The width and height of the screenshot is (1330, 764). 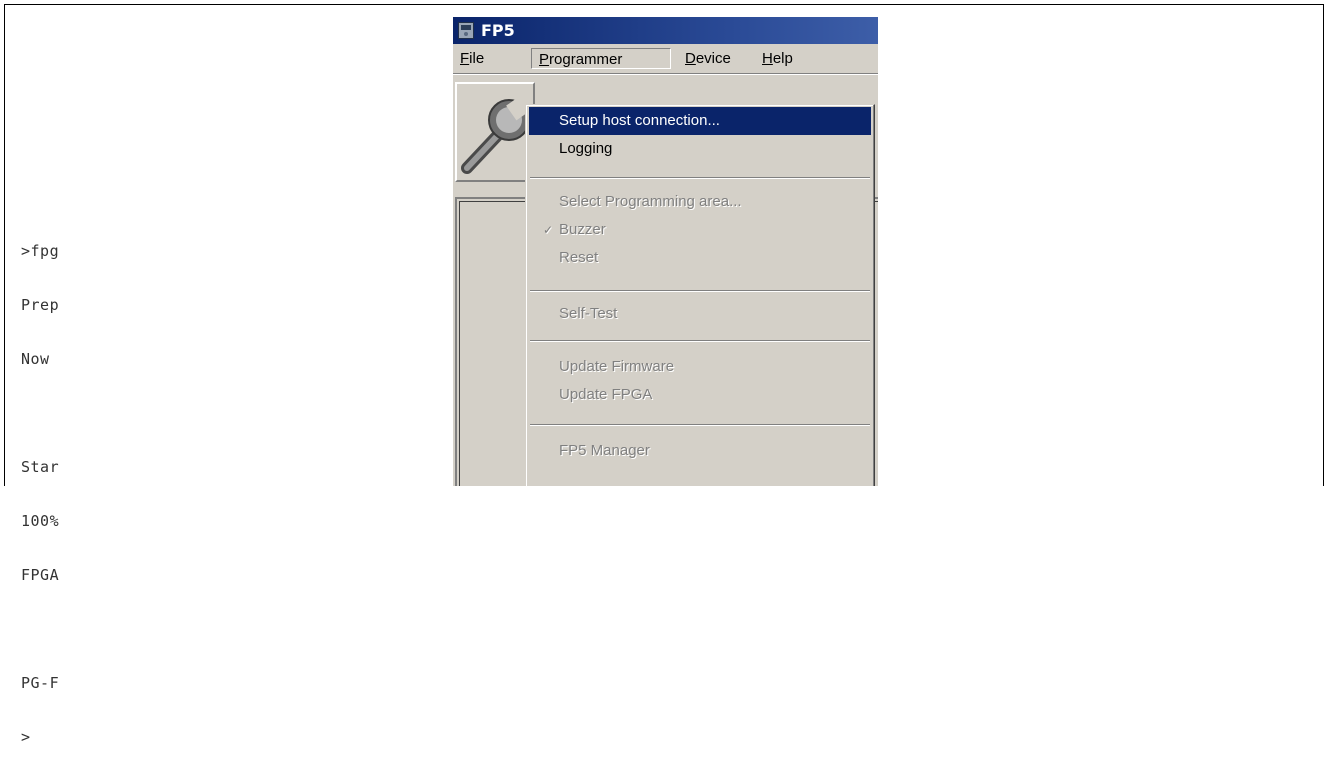 What do you see at coordinates (582, 229) in the screenshot?
I see `menu-item-buzzer-label: Buzzer` at bounding box center [582, 229].